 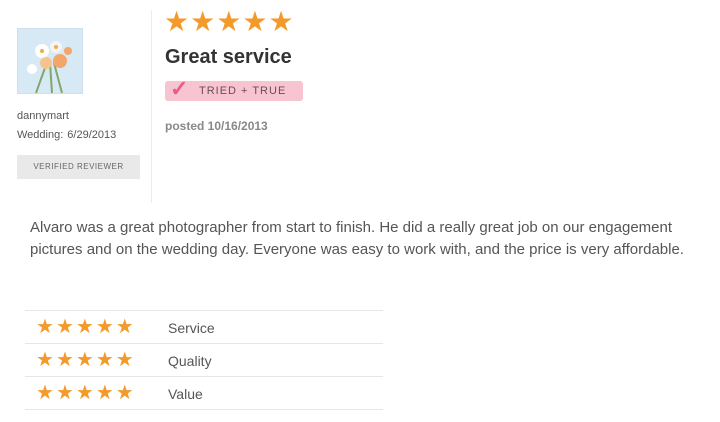 I want to click on rating-label: Quality, so click(x=190, y=361).